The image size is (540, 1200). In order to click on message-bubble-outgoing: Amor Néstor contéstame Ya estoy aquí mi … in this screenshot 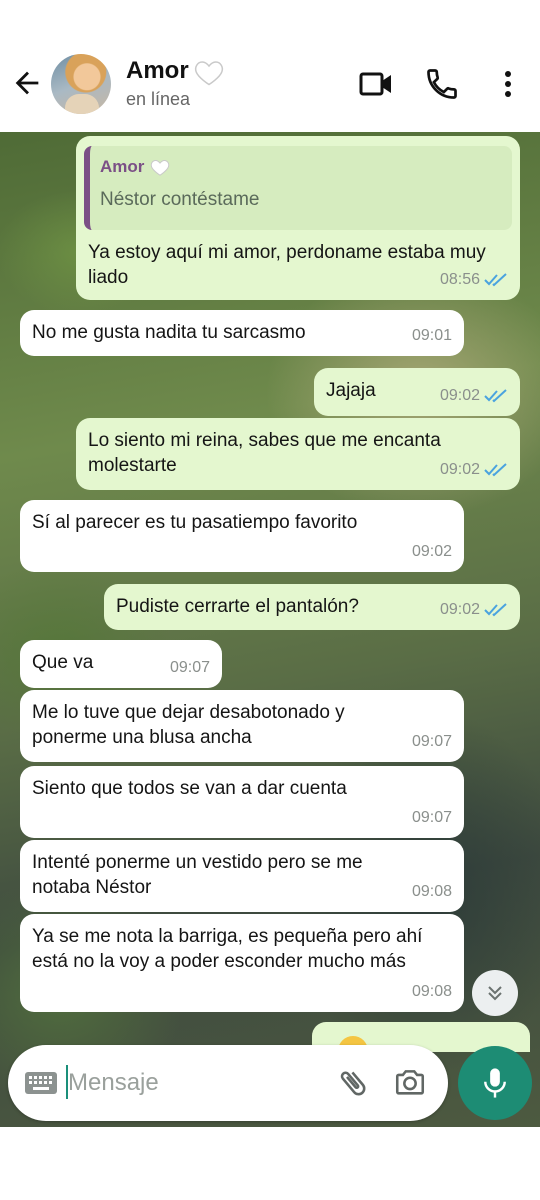, I will do `click(298, 218)`.